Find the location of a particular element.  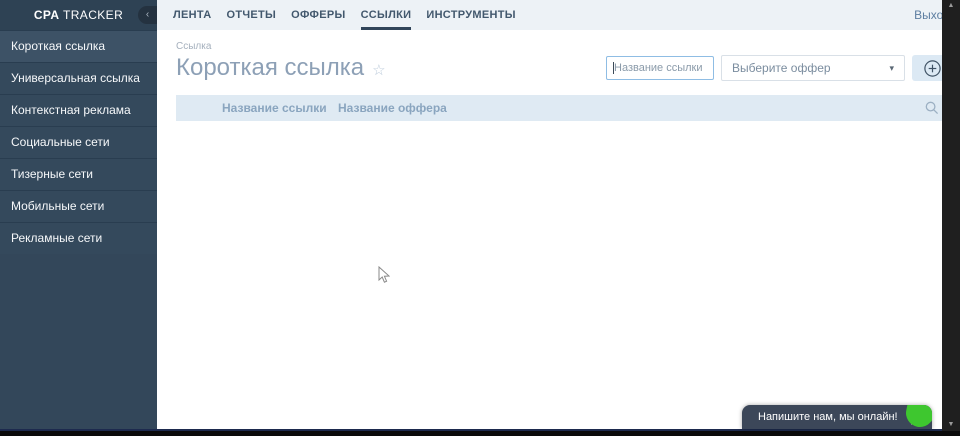

vertical-scrollbar: ▲ ▼ is located at coordinates (951, 215).